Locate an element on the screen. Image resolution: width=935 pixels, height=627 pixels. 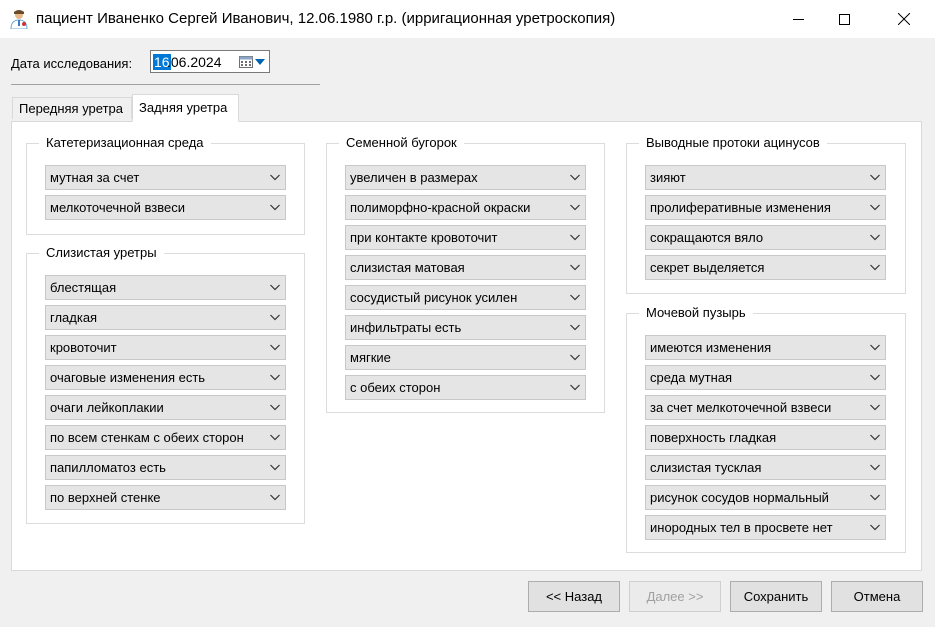
tab-posterior-urethra: Задняя уретра is located at coordinates (185, 108).